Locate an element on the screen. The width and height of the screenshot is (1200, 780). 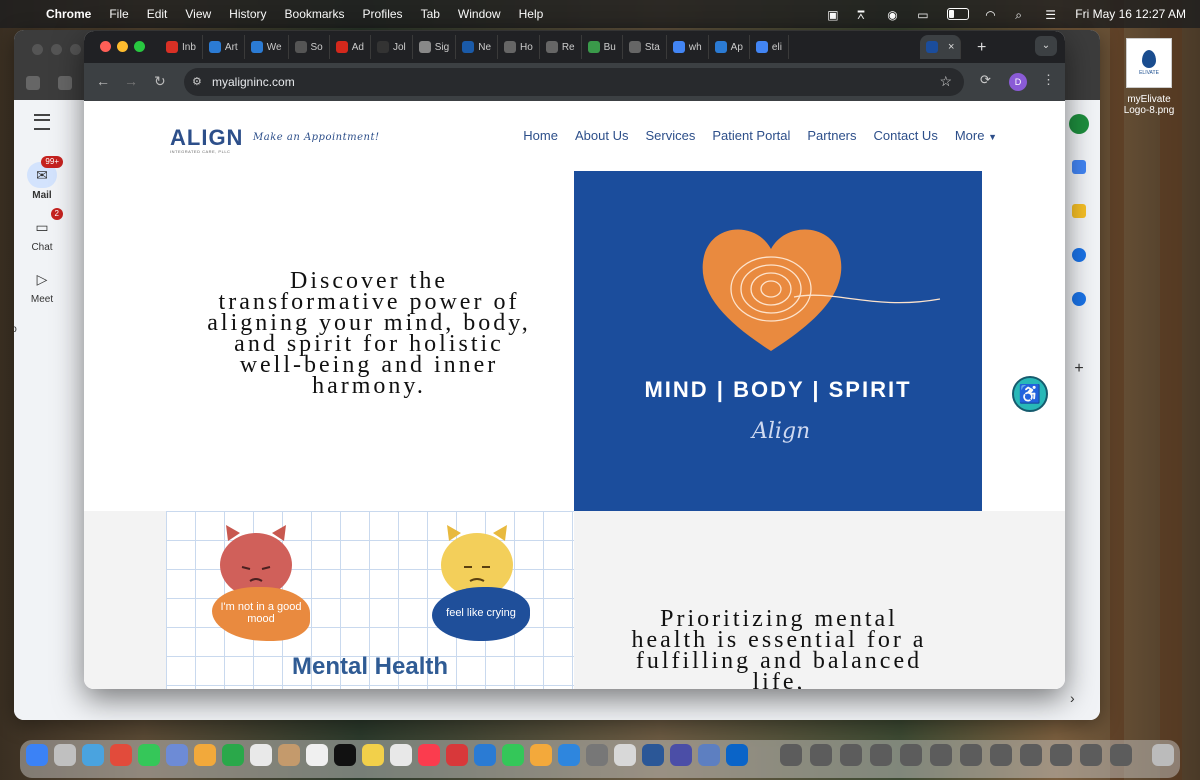
browser-tab: eli is located at coordinates (769, 47).